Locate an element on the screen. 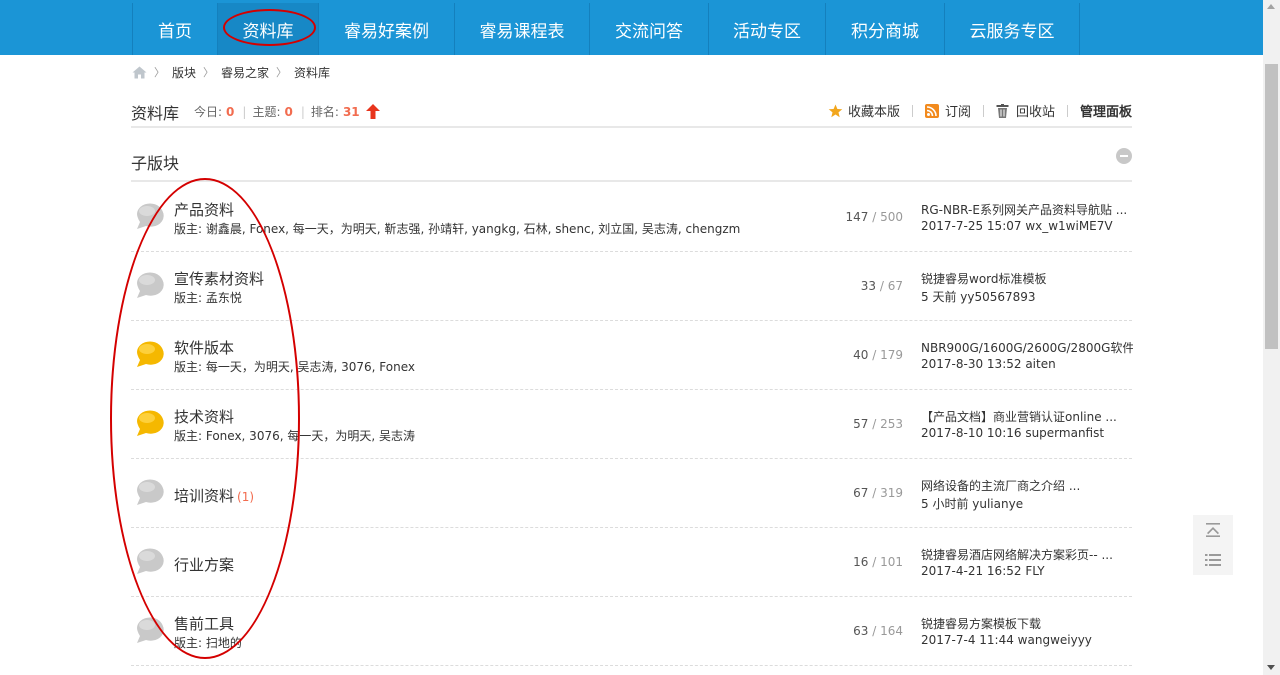 The image size is (1280, 675). vertical-scrollbar is located at coordinates (1271, 337).